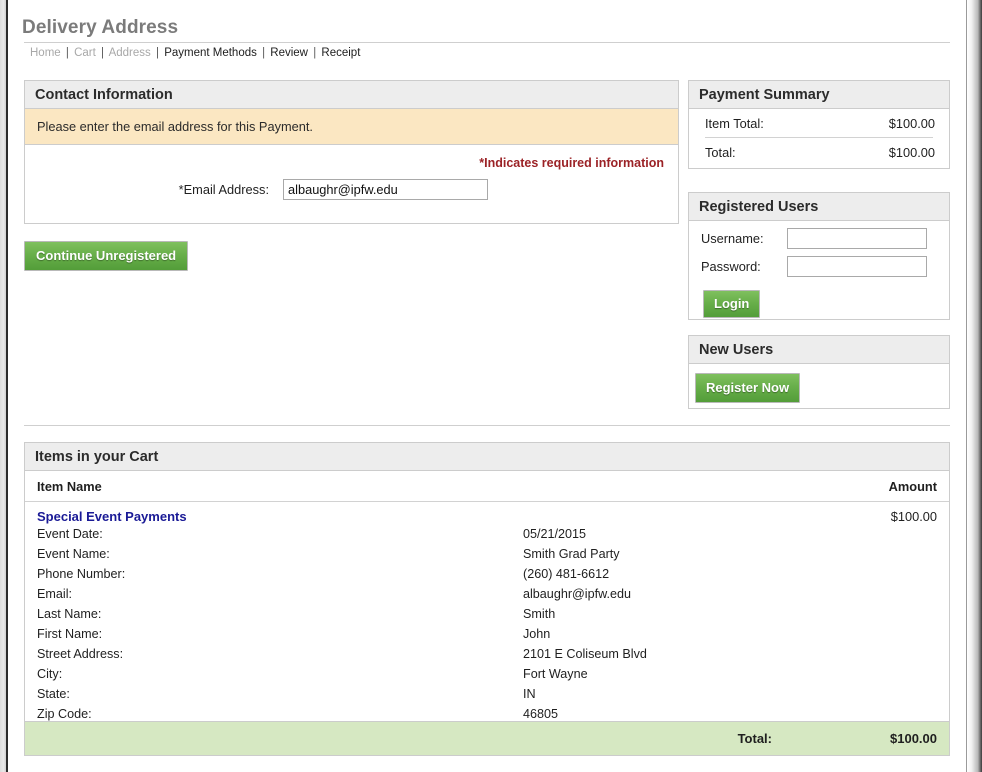 This screenshot has height=772, width=982. Describe the element at coordinates (913, 738) in the screenshot. I see `cart-total-value: $100.00` at that location.